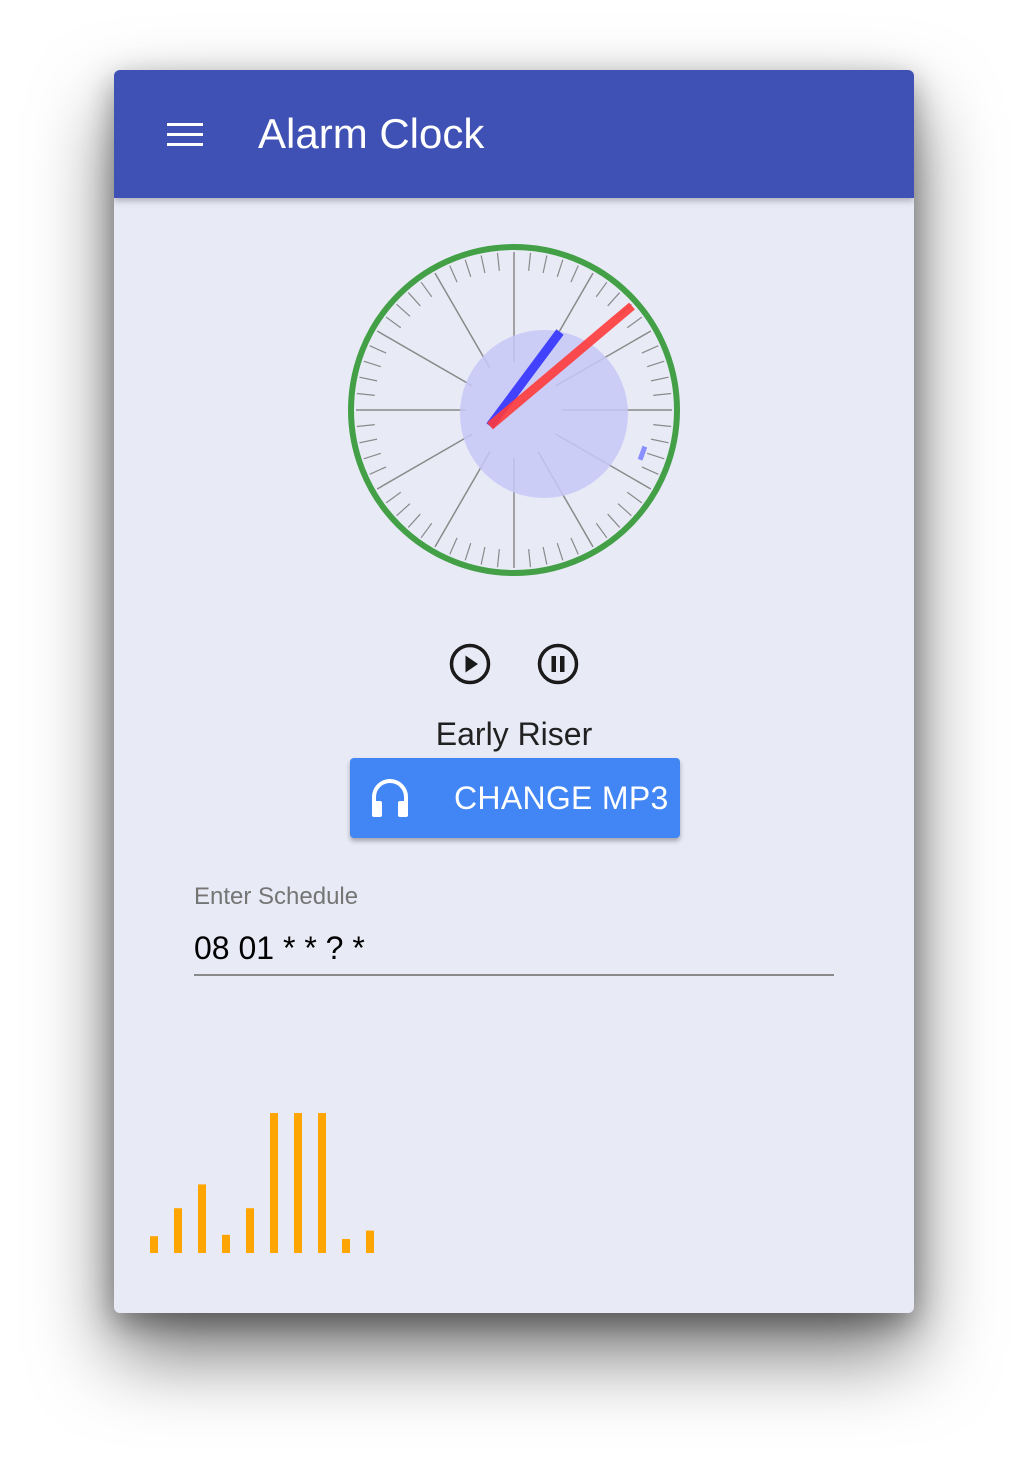  Describe the element at coordinates (184, 134) in the screenshot. I see `menu-icon` at that location.